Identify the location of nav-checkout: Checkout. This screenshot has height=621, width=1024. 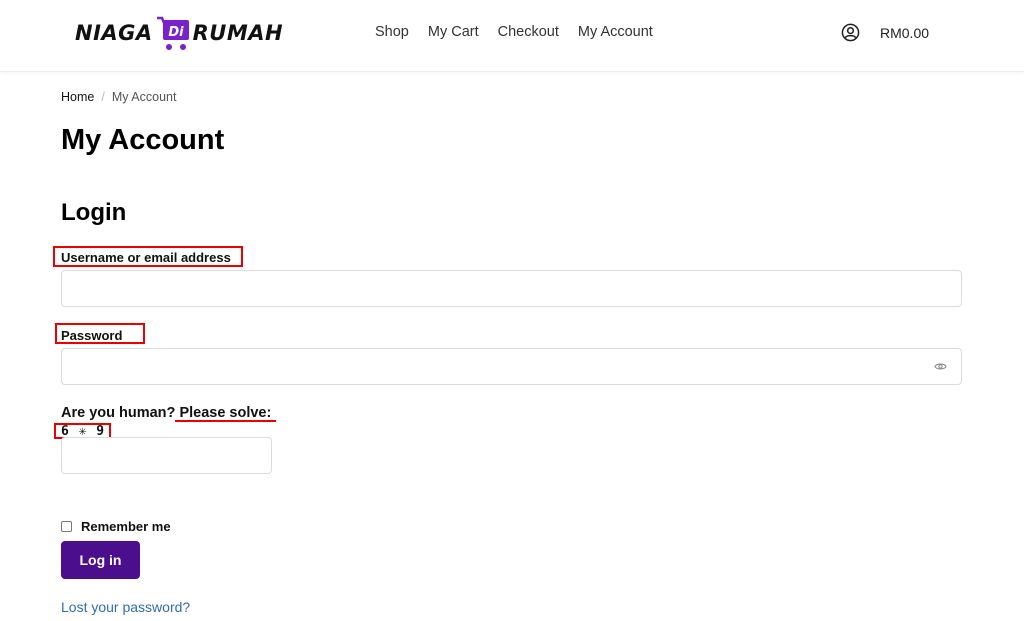
(528, 32).